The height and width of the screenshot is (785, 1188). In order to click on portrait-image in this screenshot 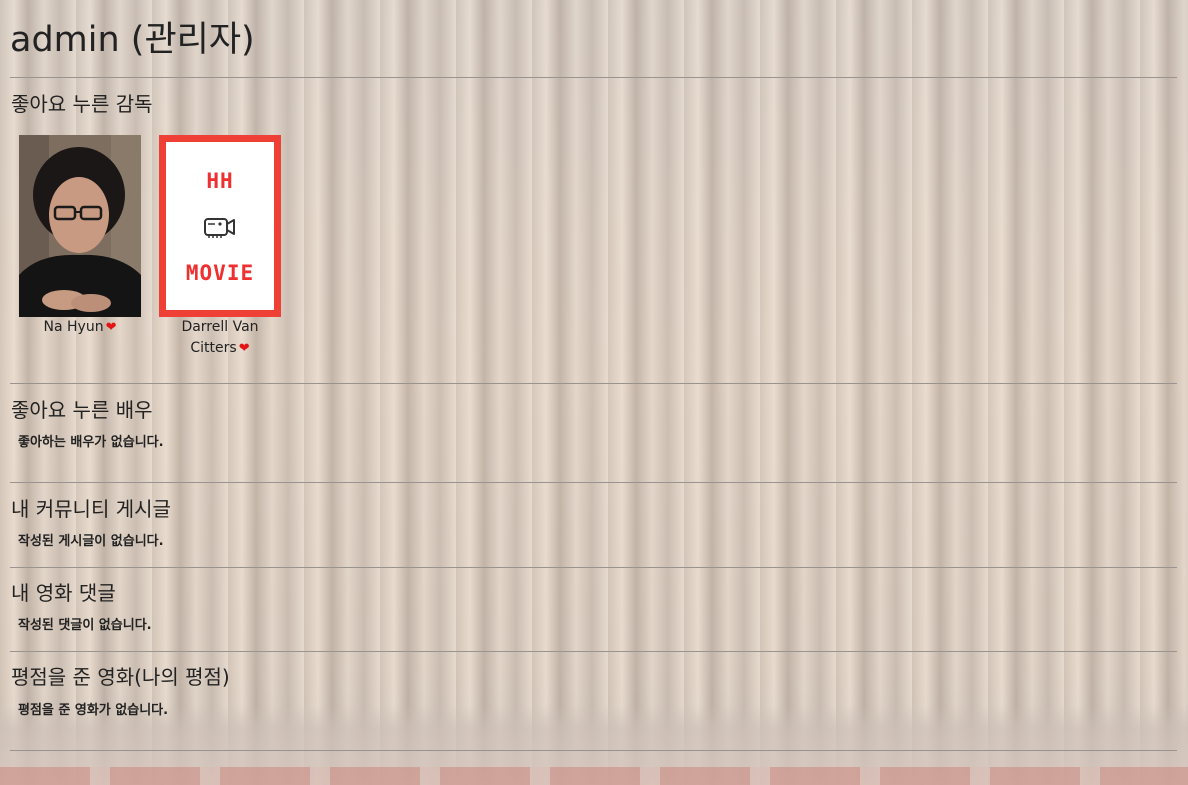, I will do `click(80, 226)`.